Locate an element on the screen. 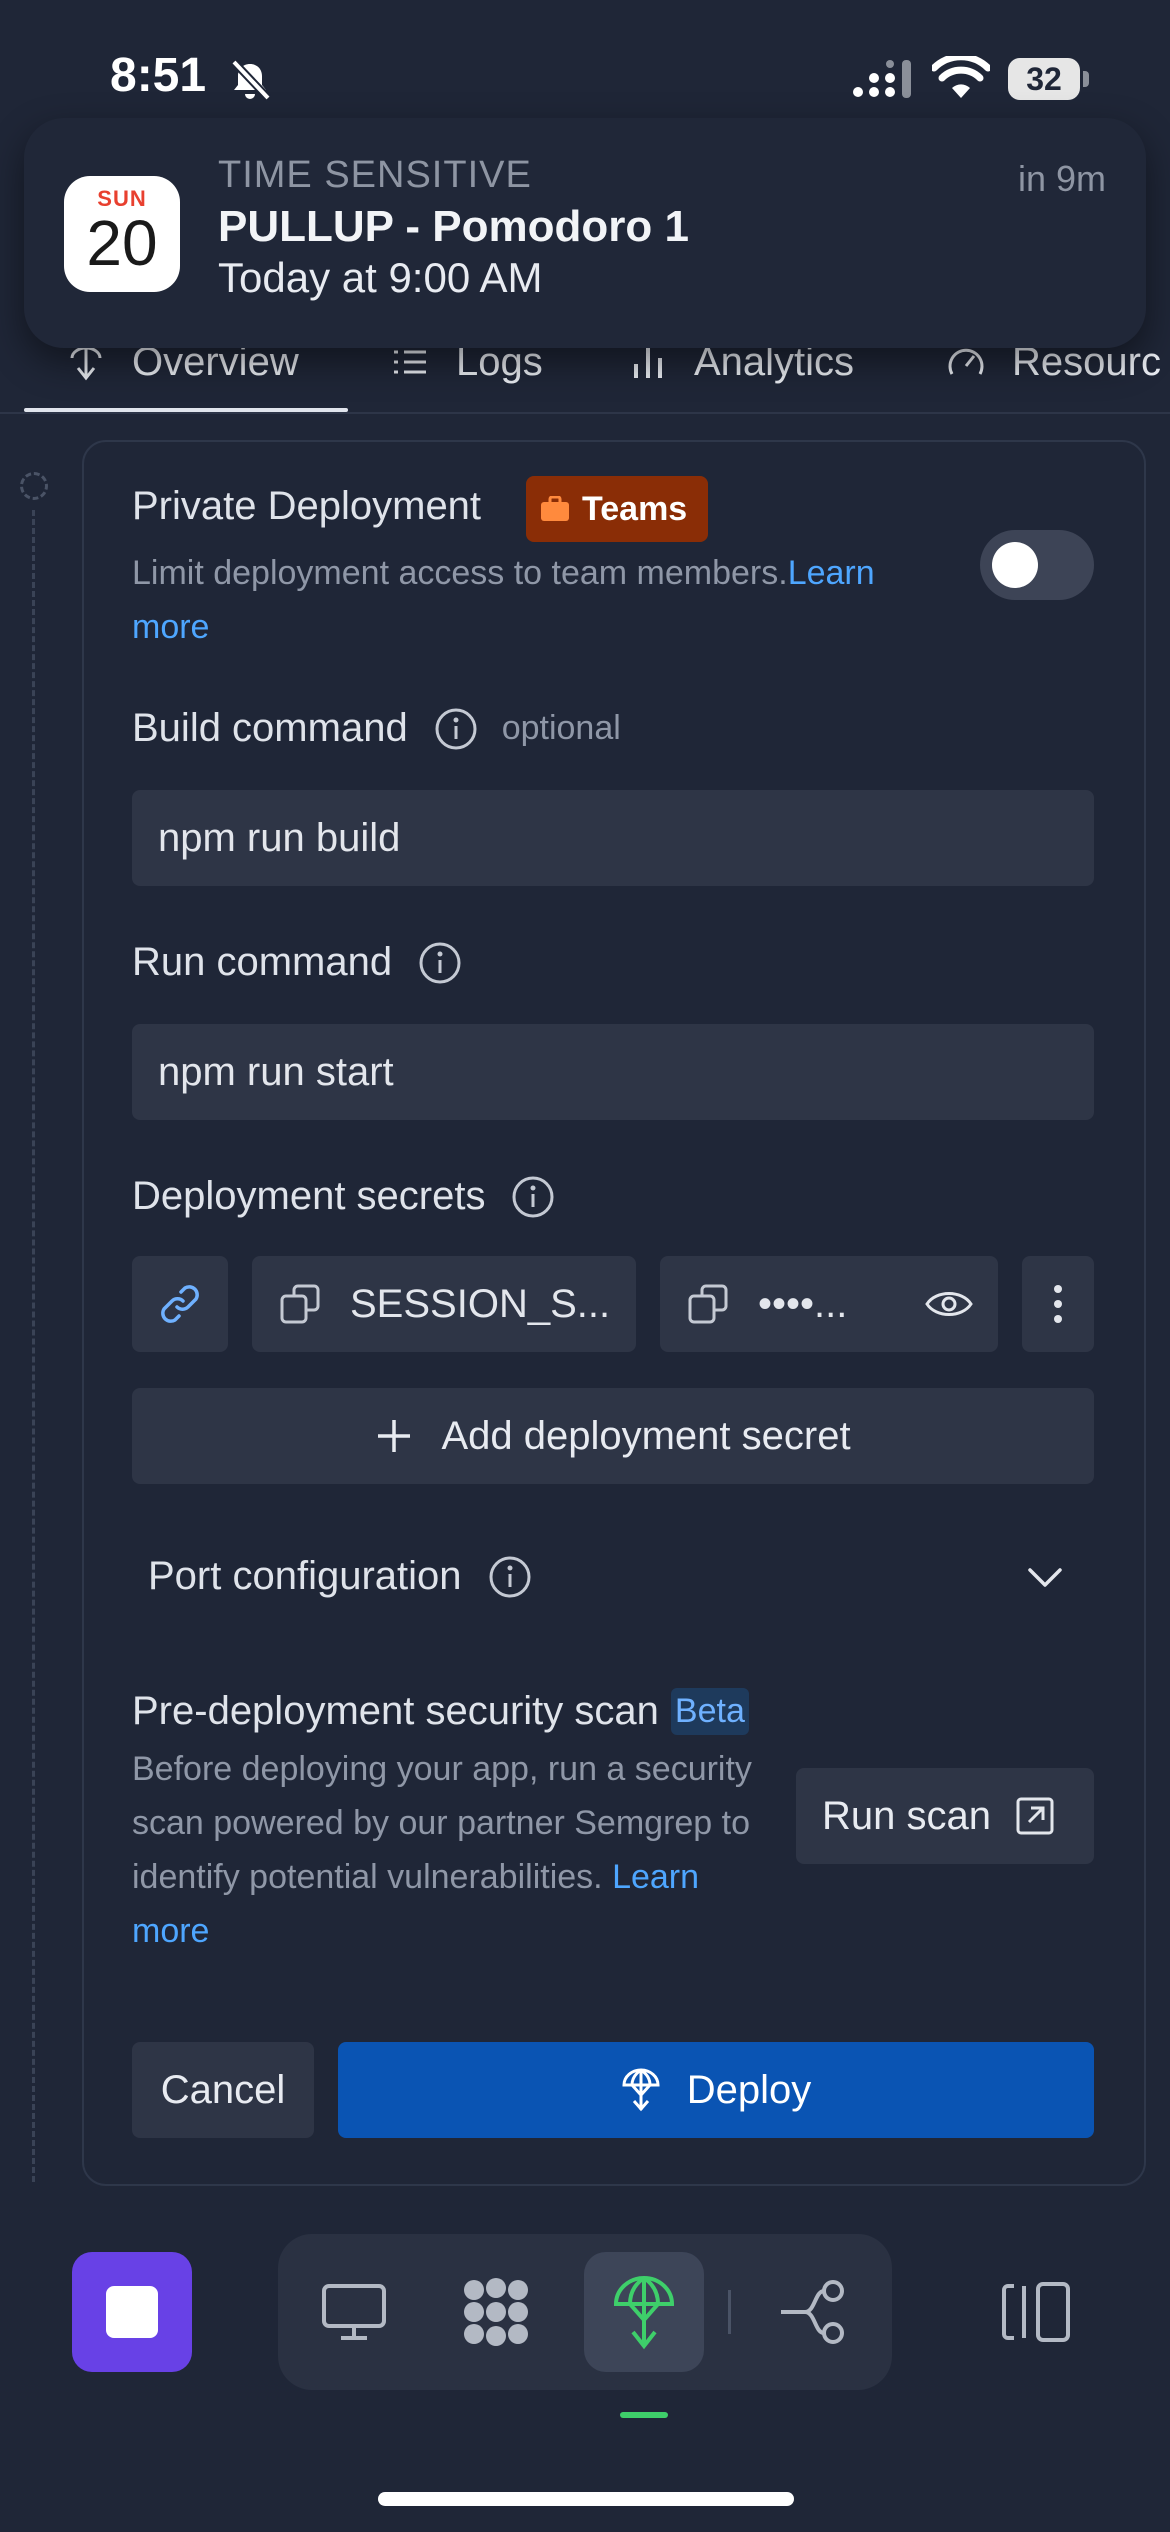 The width and height of the screenshot is (1170, 2532). add-deployment-secret-button: Add deployment secret is located at coordinates (613, 1436).